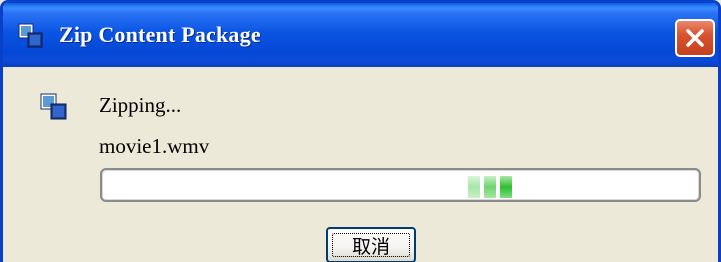 The width and height of the screenshot is (721, 262). Describe the element at coordinates (160, 34) in the screenshot. I see `window-title: Zip Content Package` at that location.